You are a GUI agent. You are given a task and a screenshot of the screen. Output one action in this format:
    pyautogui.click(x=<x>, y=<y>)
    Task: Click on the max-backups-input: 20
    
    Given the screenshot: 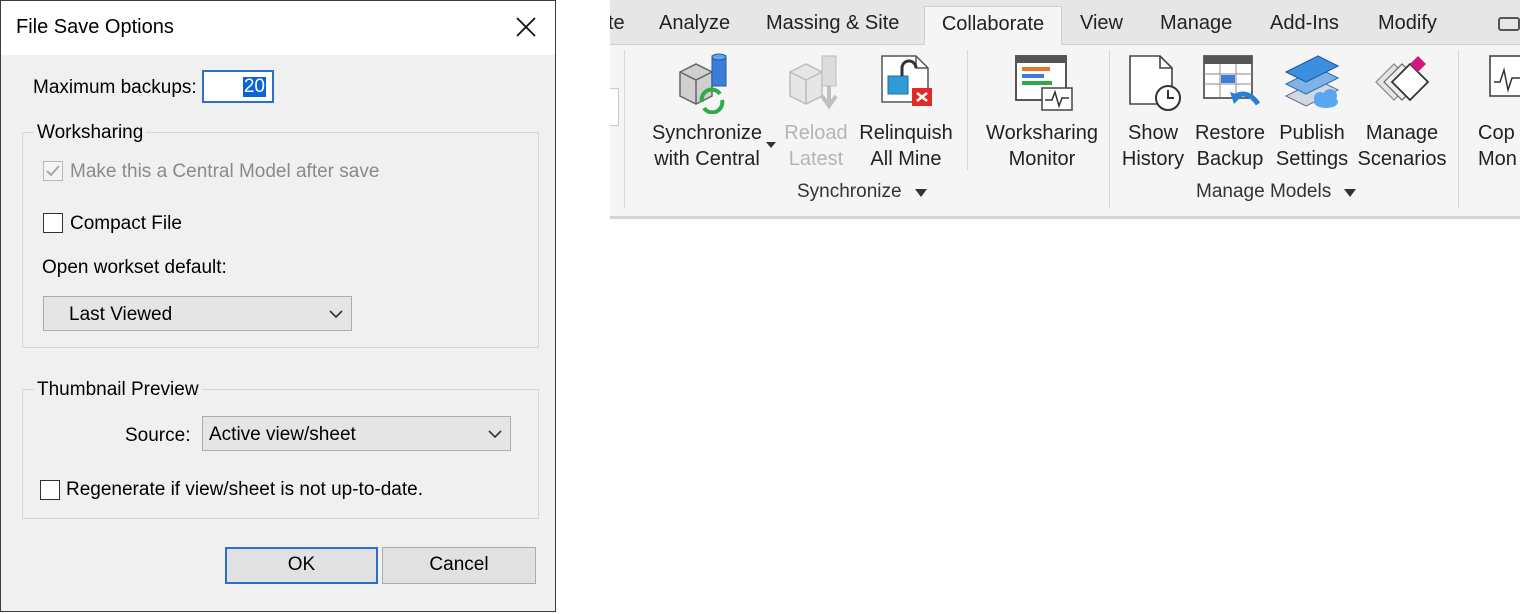 What is the action you would take?
    pyautogui.click(x=238, y=86)
    